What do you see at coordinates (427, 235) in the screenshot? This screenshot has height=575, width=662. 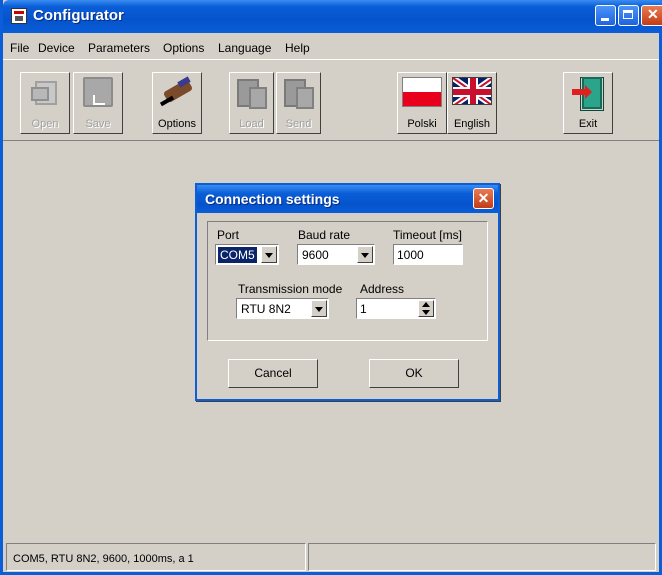 I see `timeout-label: Timeout [ms]` at bounding box center [427, 235].